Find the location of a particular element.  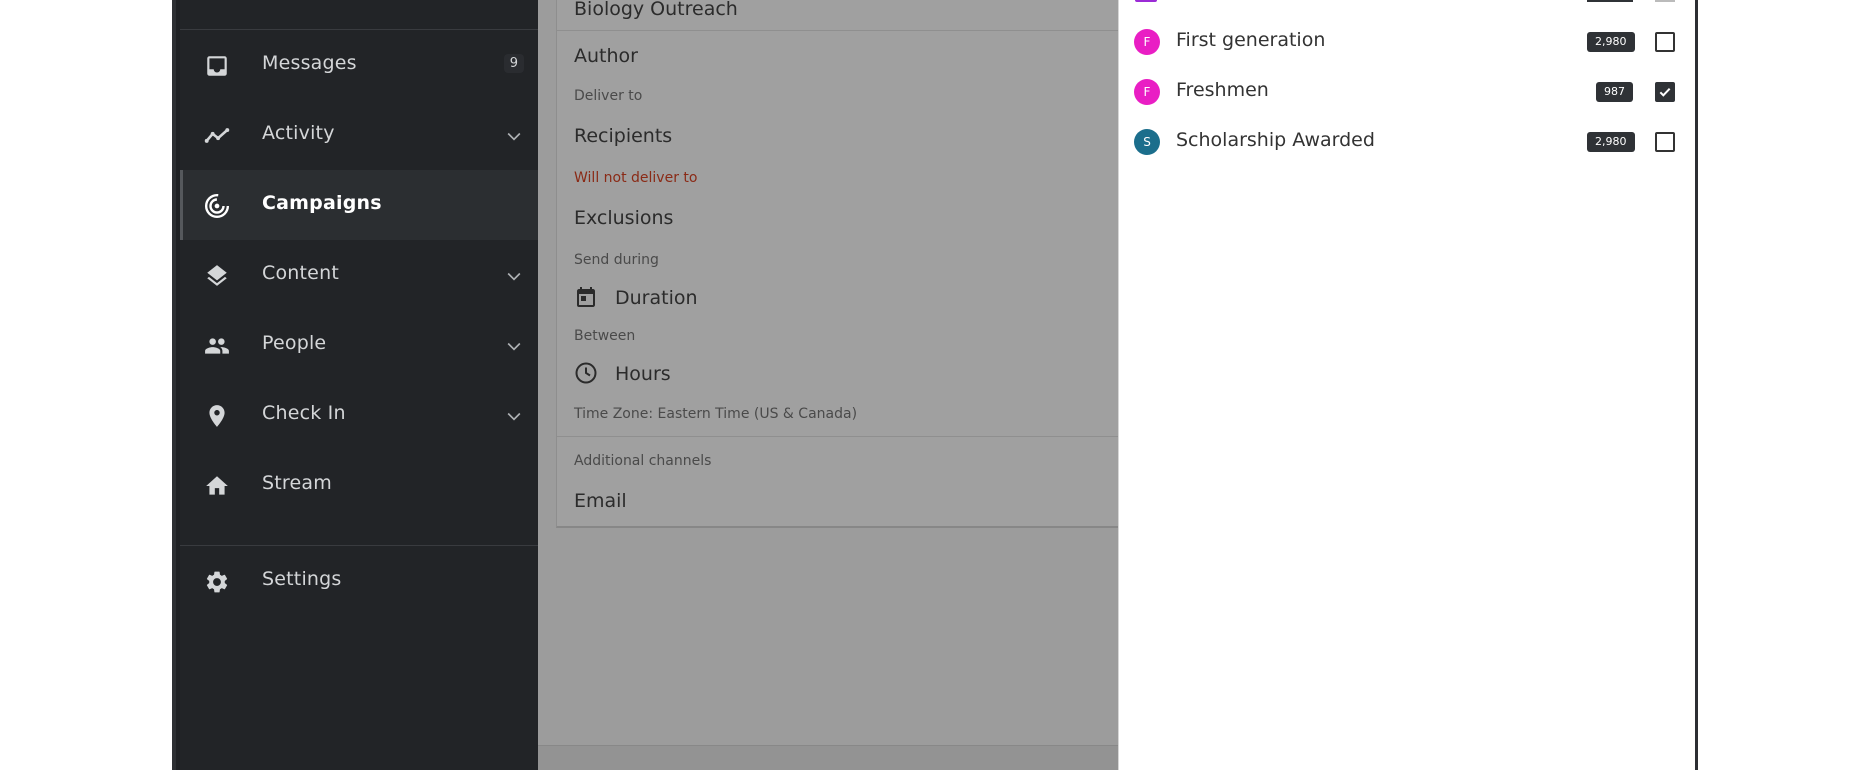

segment-avatar: S is located at coordinates (1147, 142).